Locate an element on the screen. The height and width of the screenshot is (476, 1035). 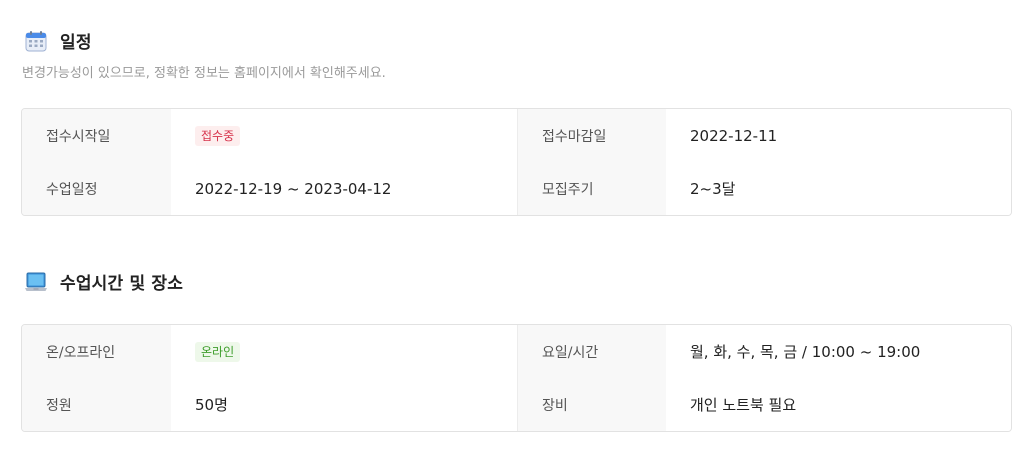
calendar-icon is located at coordinates (36, 41).